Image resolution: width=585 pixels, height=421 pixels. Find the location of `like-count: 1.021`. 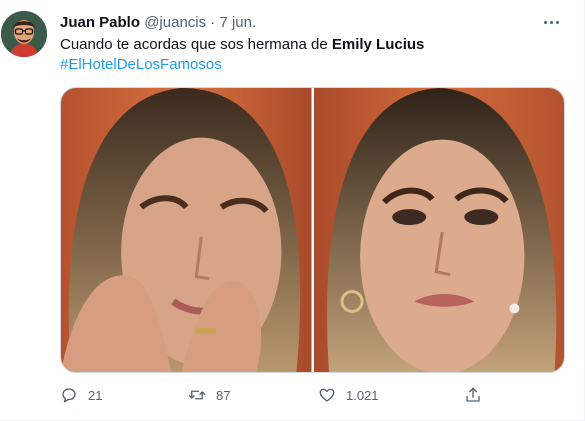

like-count: 1.021 is located at coordinates (362, 395).